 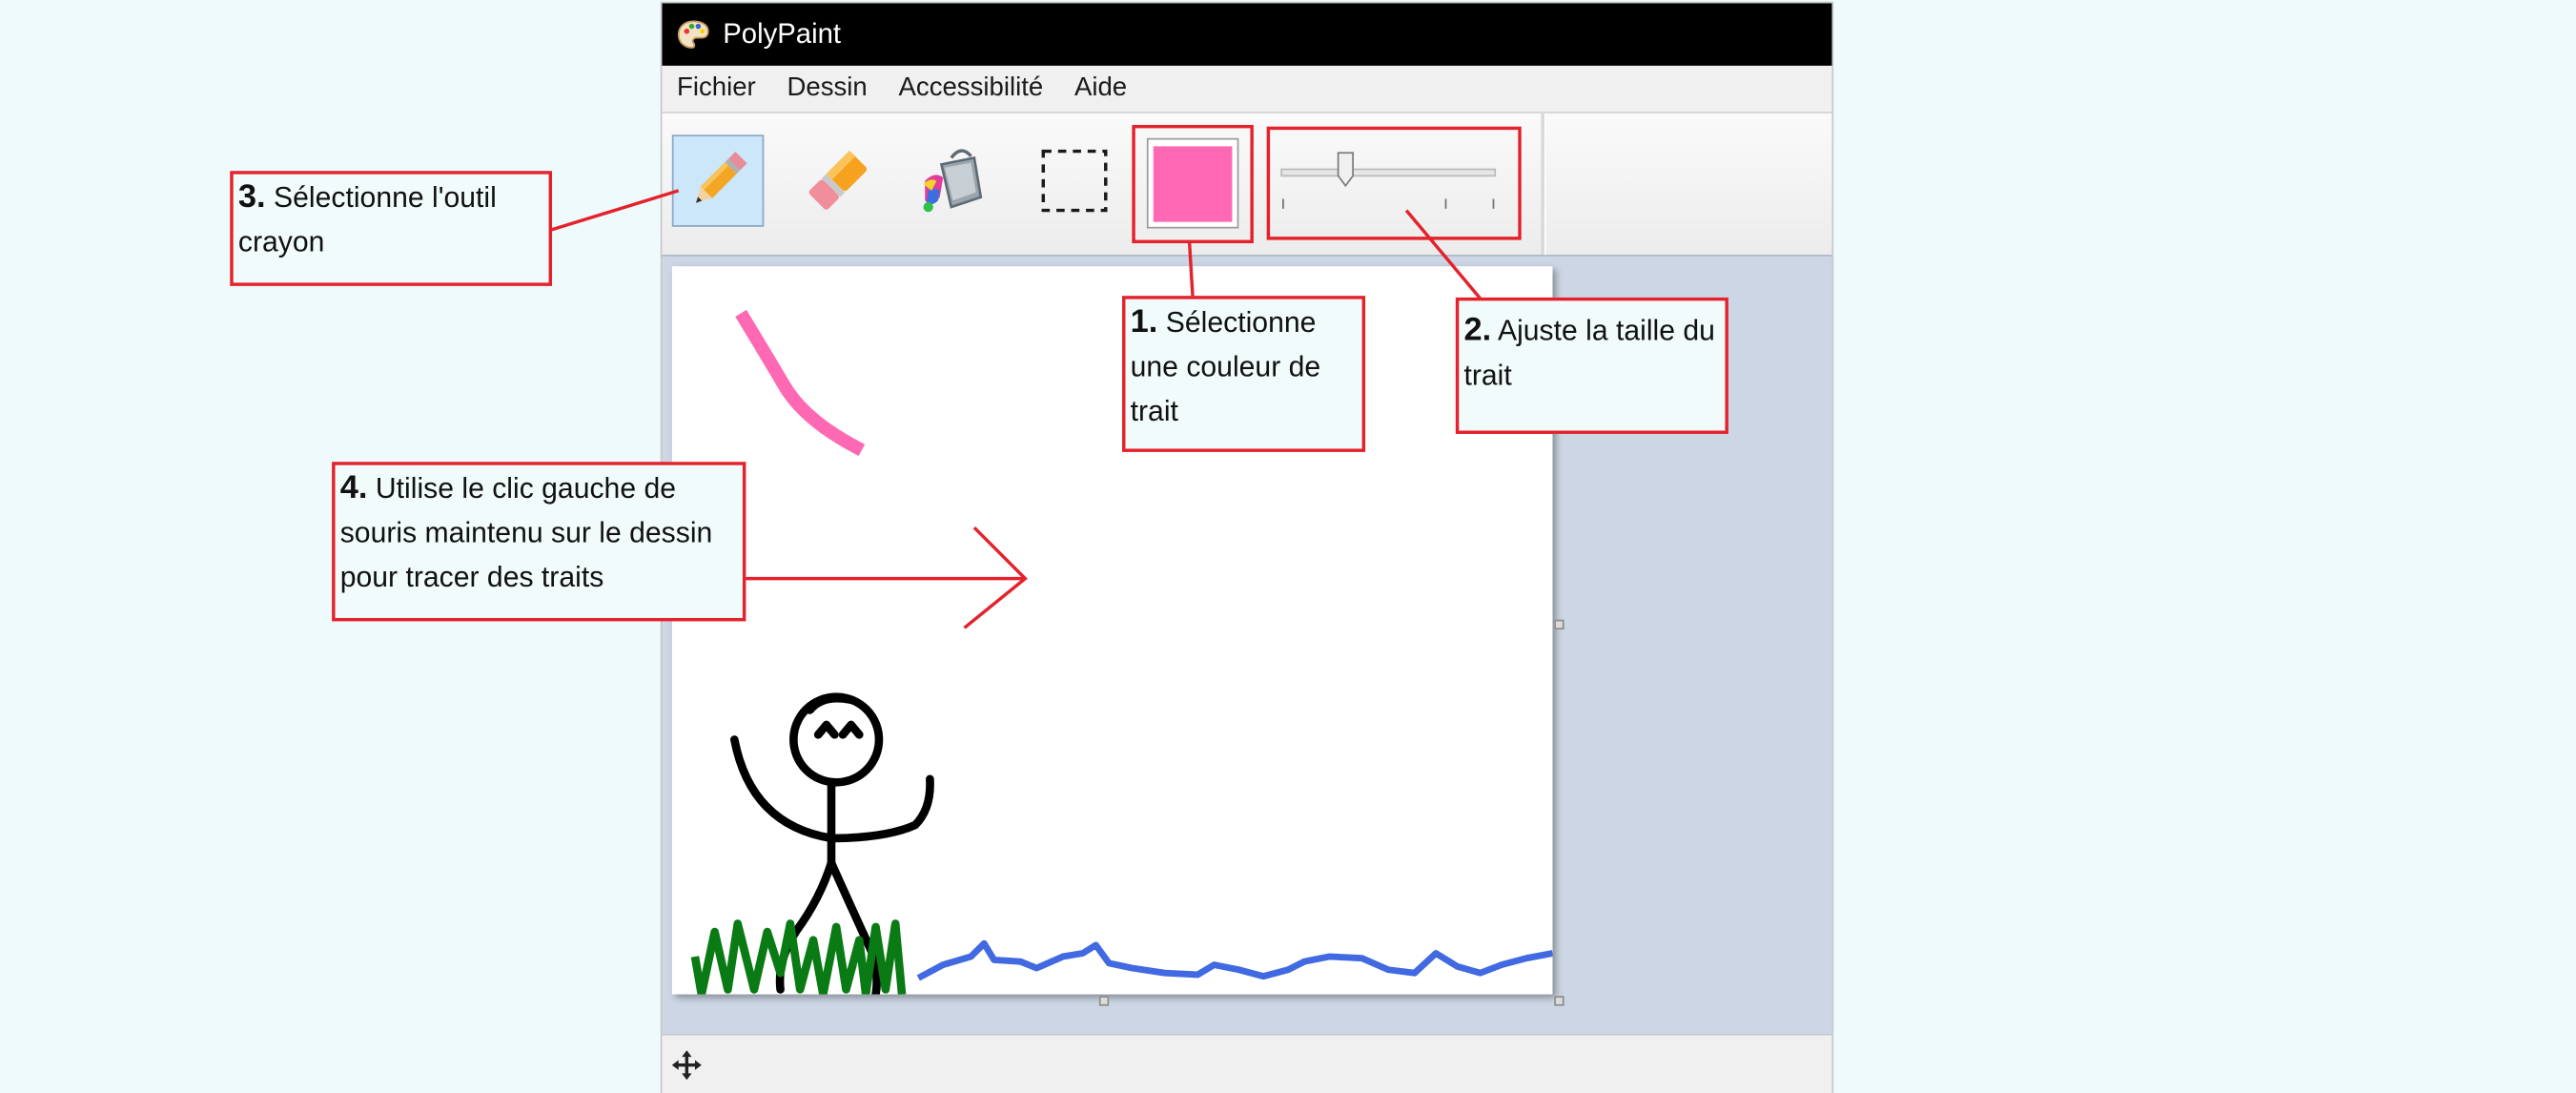 I want to click on pencil-icon, so click(x=721, y=177).